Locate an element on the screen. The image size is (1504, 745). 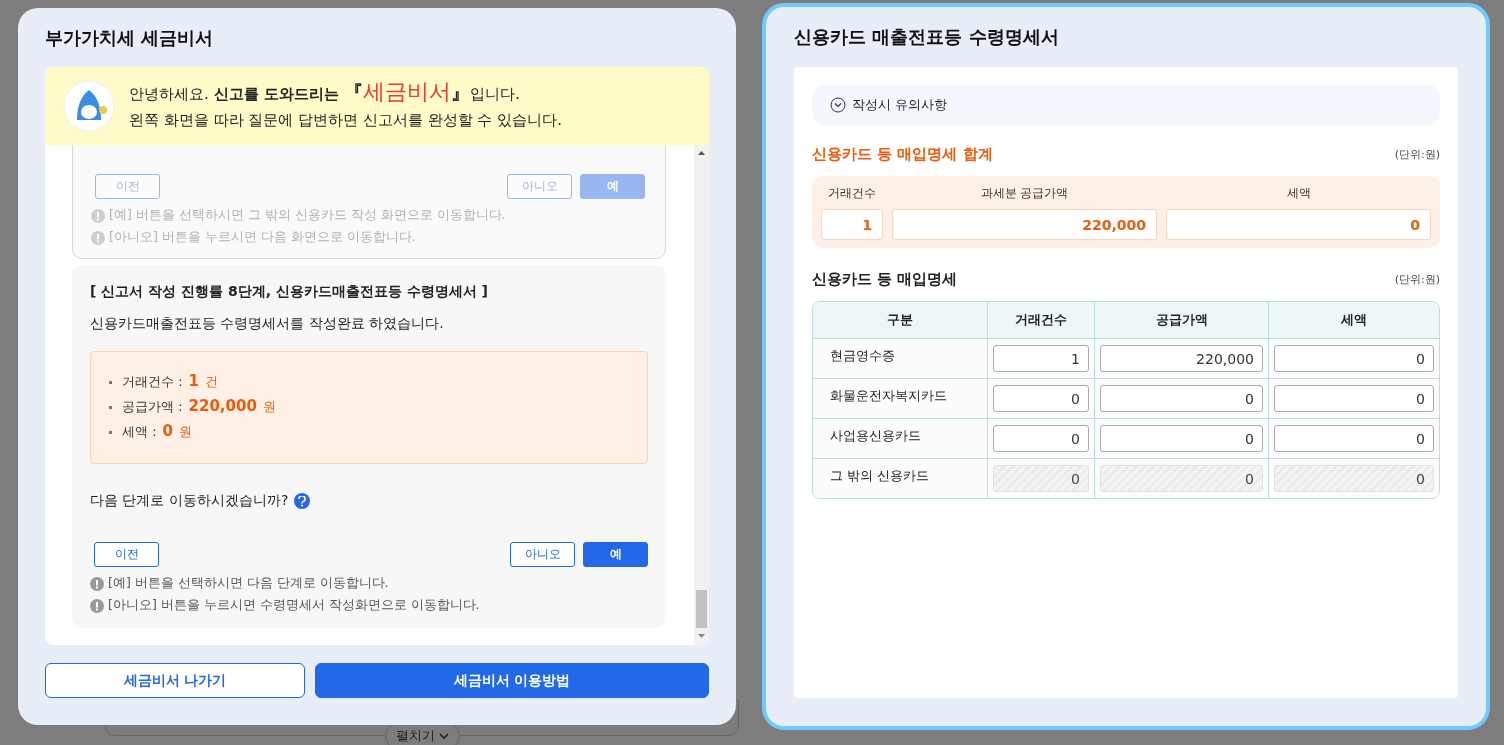
amount-field: 1 is located at coordinates (1041, 358).